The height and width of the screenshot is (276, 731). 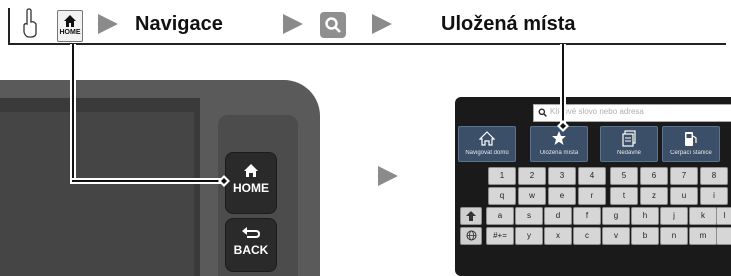 What do you see at coordinates (629, 138) in the screenshot?
I see `recent-list-icon` at bounding box center [629, 138].